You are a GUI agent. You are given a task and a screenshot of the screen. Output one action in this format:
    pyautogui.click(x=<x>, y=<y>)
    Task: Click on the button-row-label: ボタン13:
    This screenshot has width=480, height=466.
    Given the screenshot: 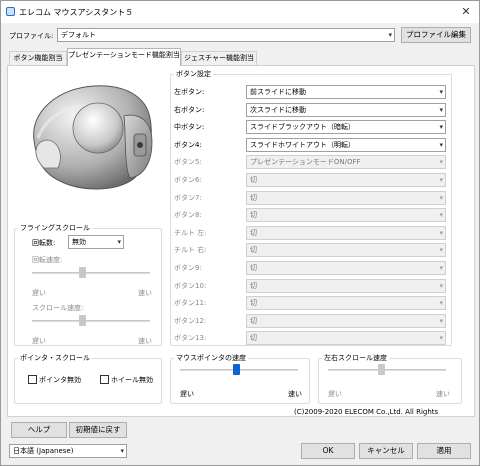 What is the action you would take?
    pyautogui.click(x=190, y=338)
    